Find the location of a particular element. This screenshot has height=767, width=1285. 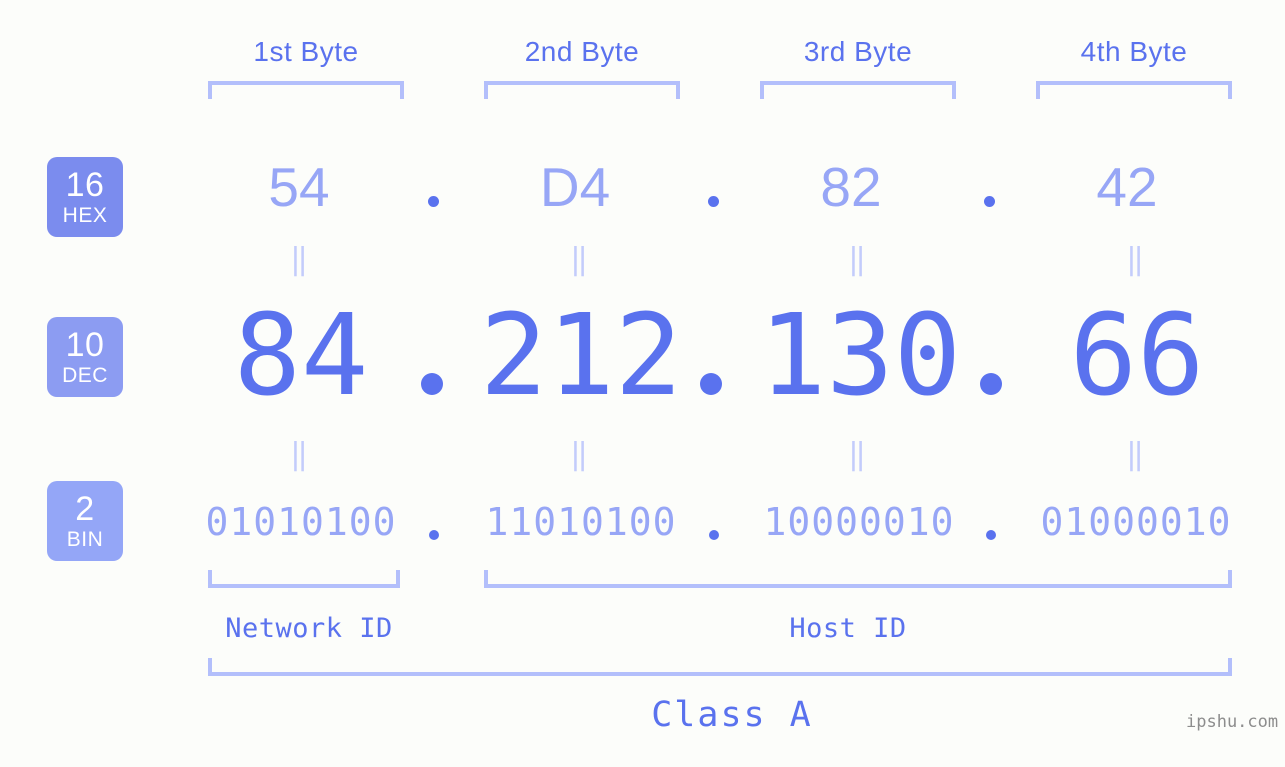

equality-connector-hex-dec-4: ‖ is located at coordinates (1135, 260).